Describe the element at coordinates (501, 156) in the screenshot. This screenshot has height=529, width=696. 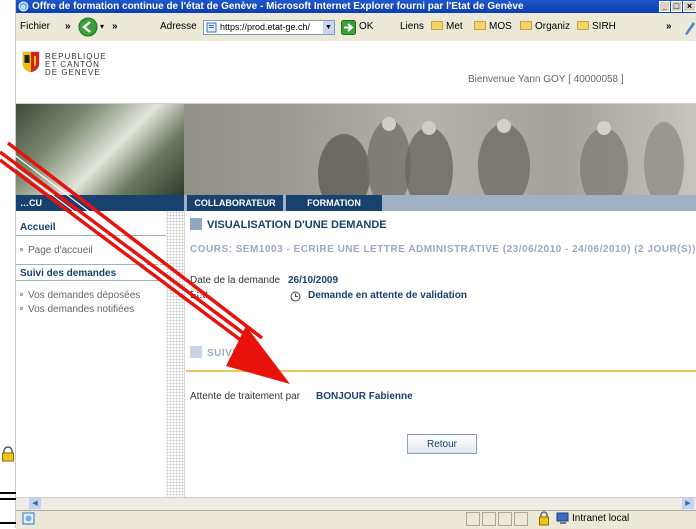
I see `reformers-wall-image` at that location.